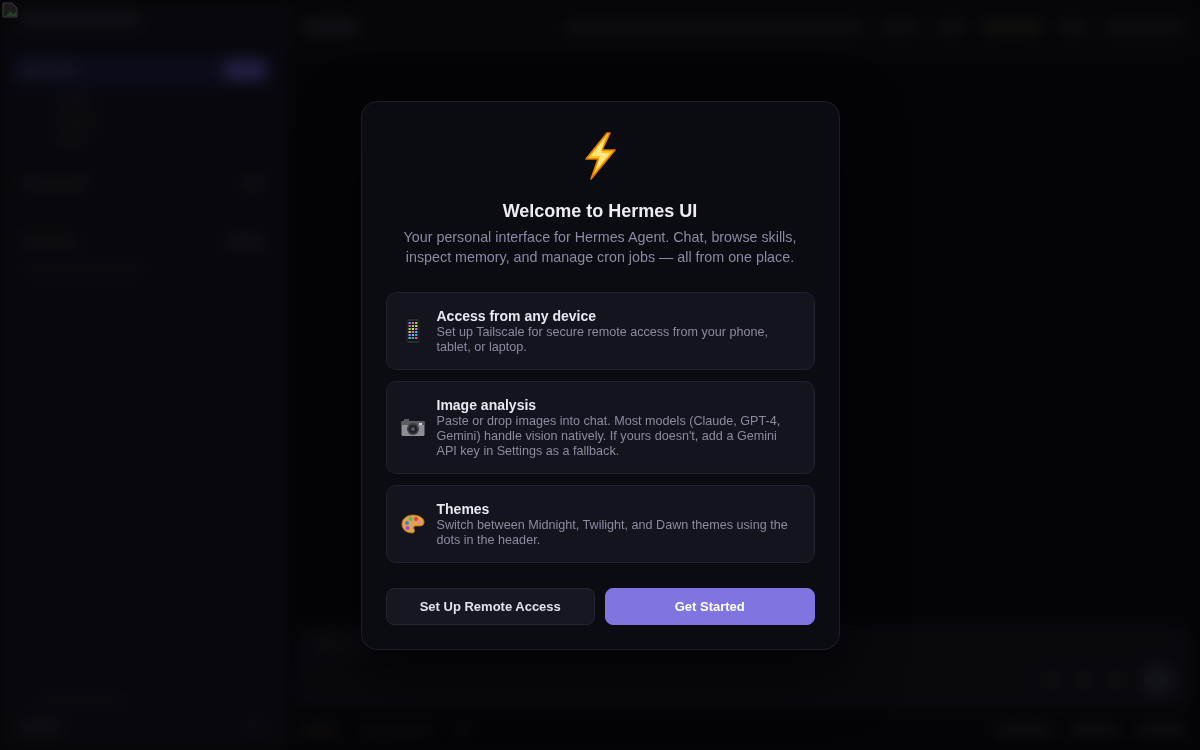  What do you see at coordinates (612, 532) in the screenshot?
I see `feature-description: Switch between Midnight, Twilight, and Dawn themes using the dots in the header.` at bounding box center [612, 532].